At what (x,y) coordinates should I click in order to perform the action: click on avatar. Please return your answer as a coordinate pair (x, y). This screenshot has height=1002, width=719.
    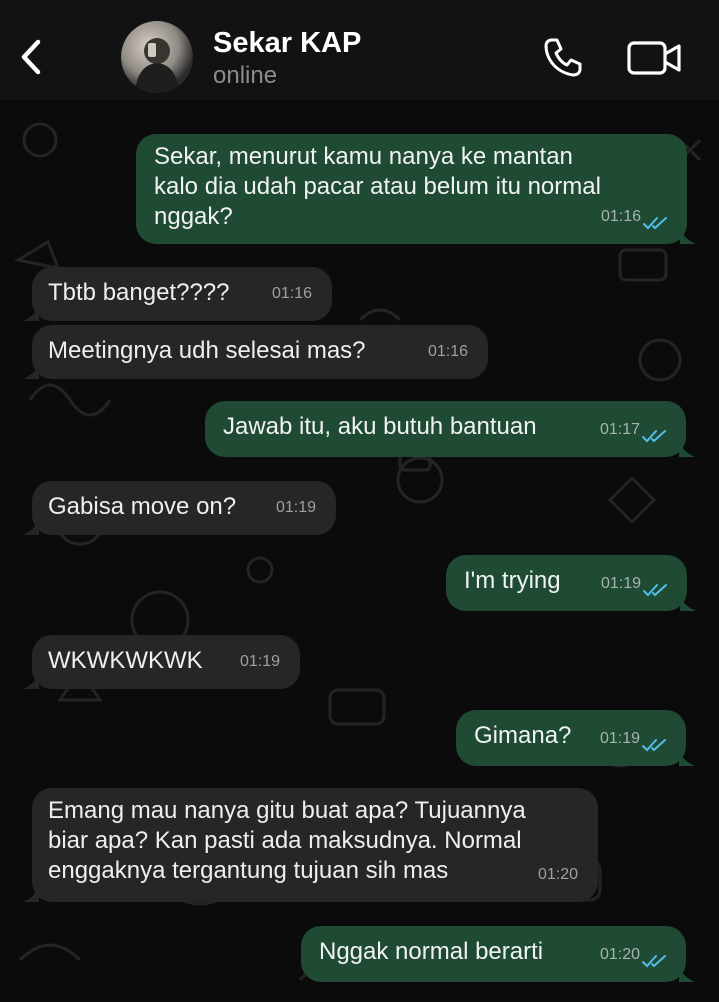
    Looking at the image, I should click on (157, 57).